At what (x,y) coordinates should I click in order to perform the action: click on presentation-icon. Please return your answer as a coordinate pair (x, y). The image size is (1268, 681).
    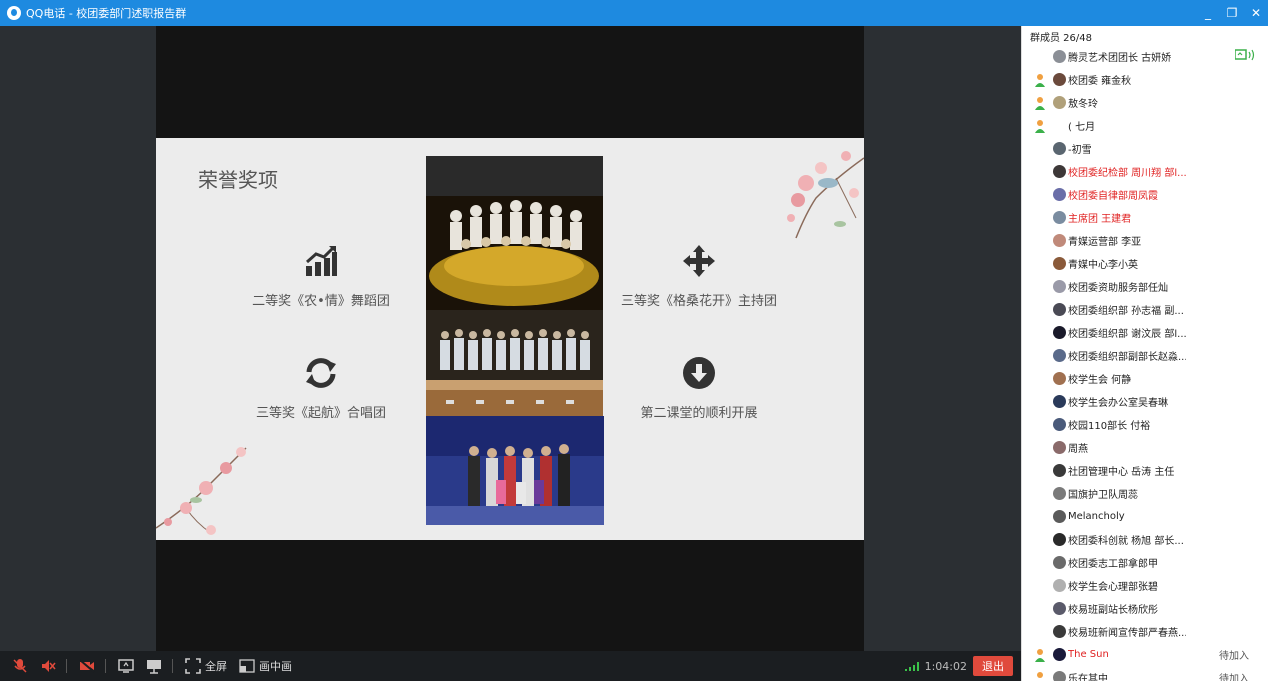
    Looking at the image, I should click on (154, 666).